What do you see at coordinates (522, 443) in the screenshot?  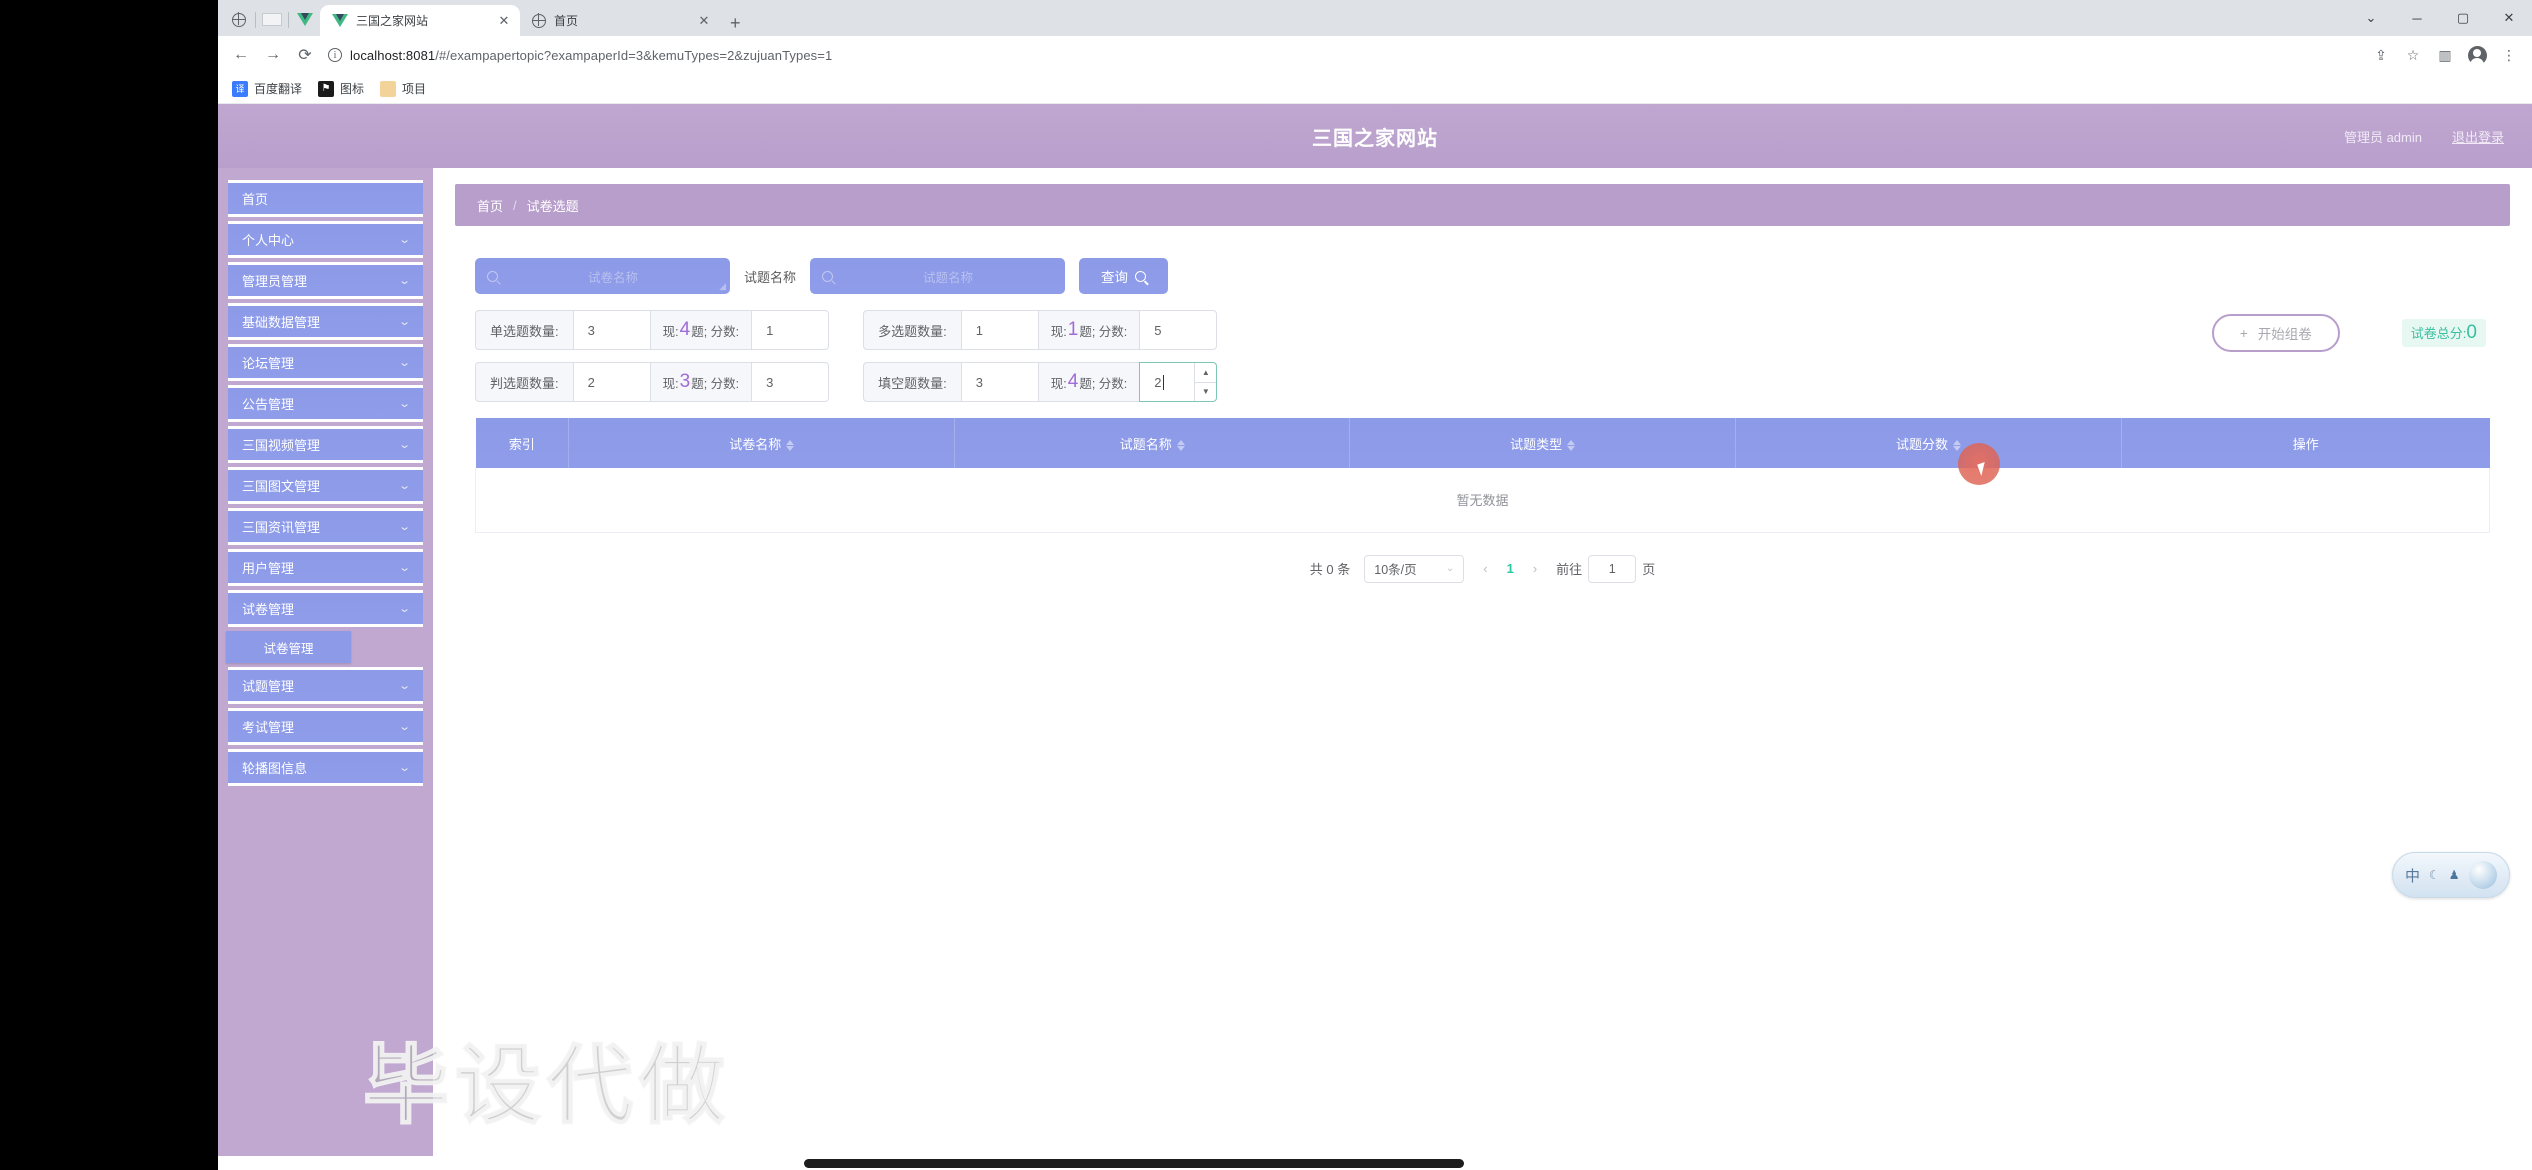 I see `table-header-index: 索引` at bounding box center [522, 443].